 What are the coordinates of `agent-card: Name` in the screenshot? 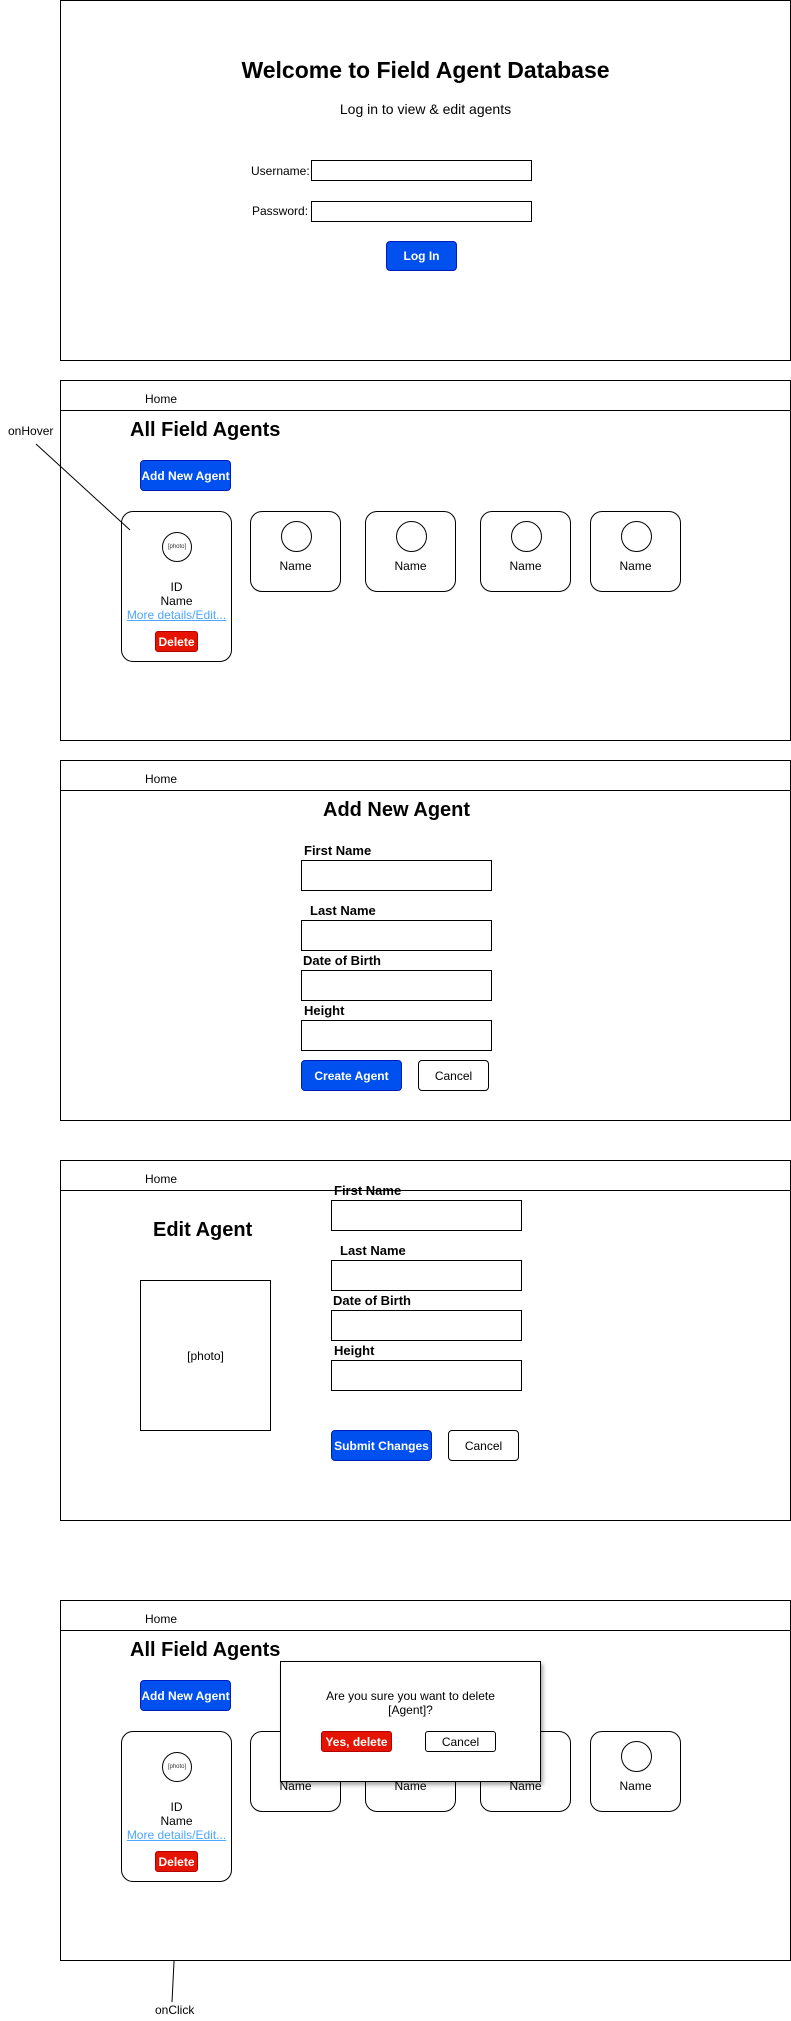 It's located at (635, 1771).